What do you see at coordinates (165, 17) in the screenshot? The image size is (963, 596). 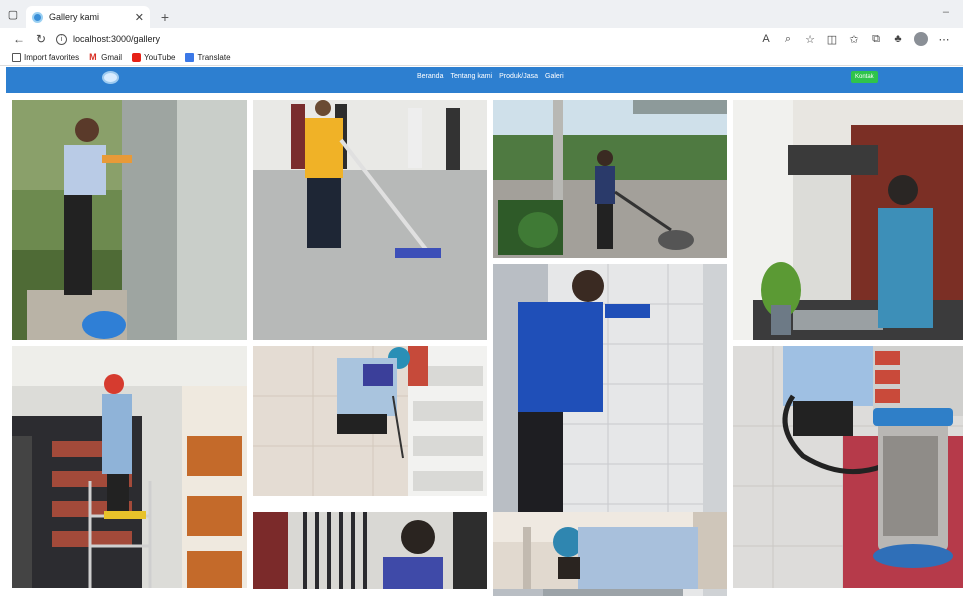 I see `new-tab-icon: +` at bounding box center [165, 17].